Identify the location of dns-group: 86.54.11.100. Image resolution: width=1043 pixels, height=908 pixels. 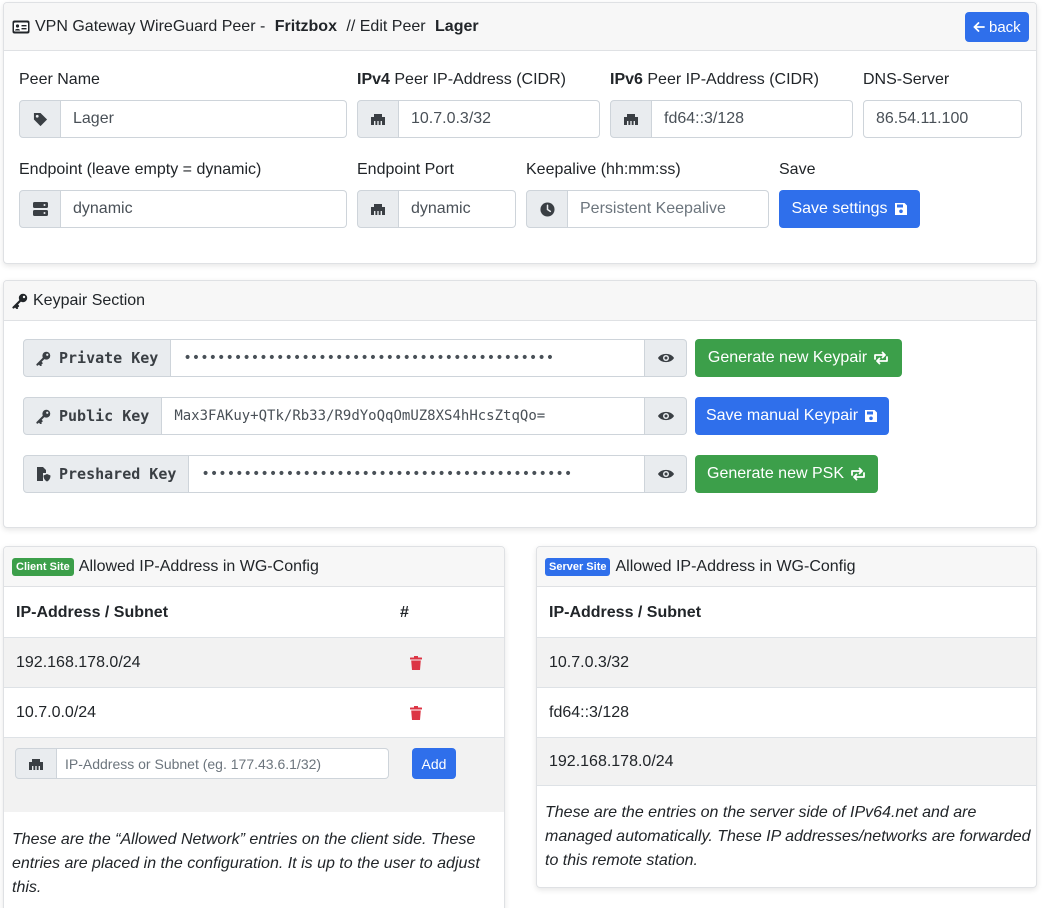
(942, 119).